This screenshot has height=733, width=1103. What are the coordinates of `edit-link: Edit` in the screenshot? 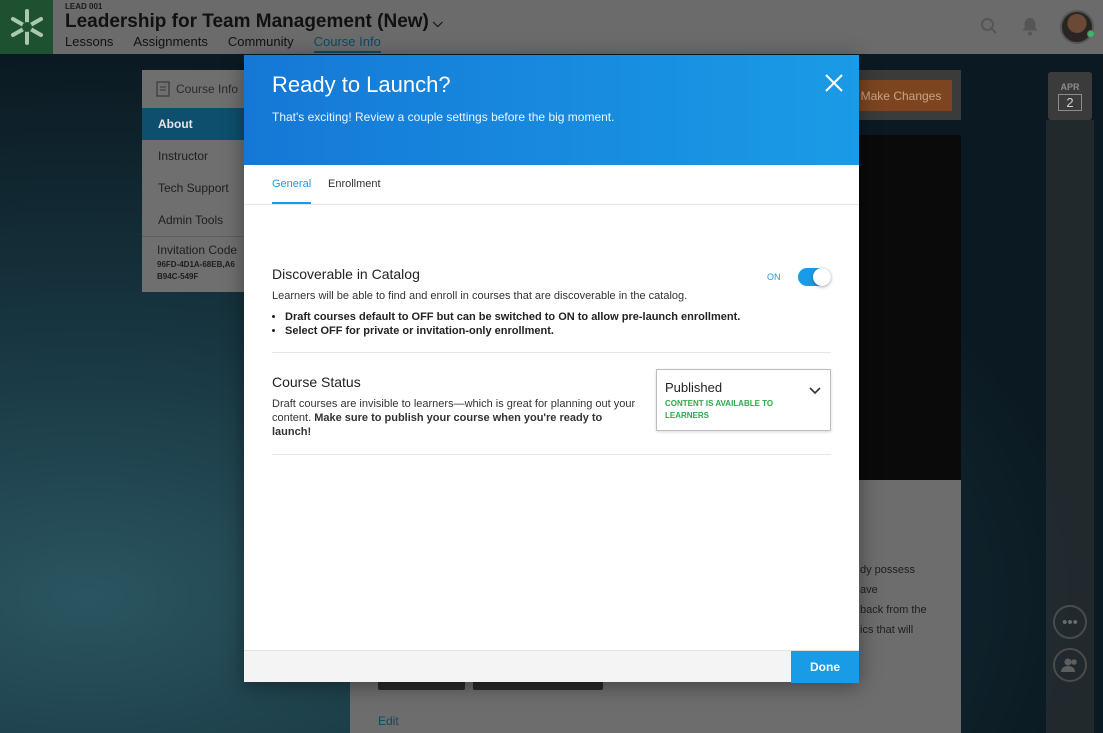 It's located at (388, 721).